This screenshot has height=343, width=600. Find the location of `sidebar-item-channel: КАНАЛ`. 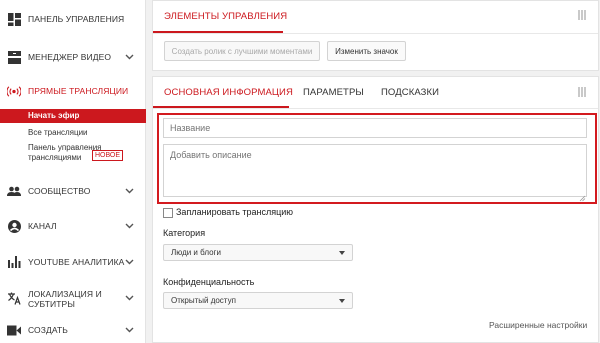

sidebar-item-channel: КАНАЛ is located at coordinates (73, 226).